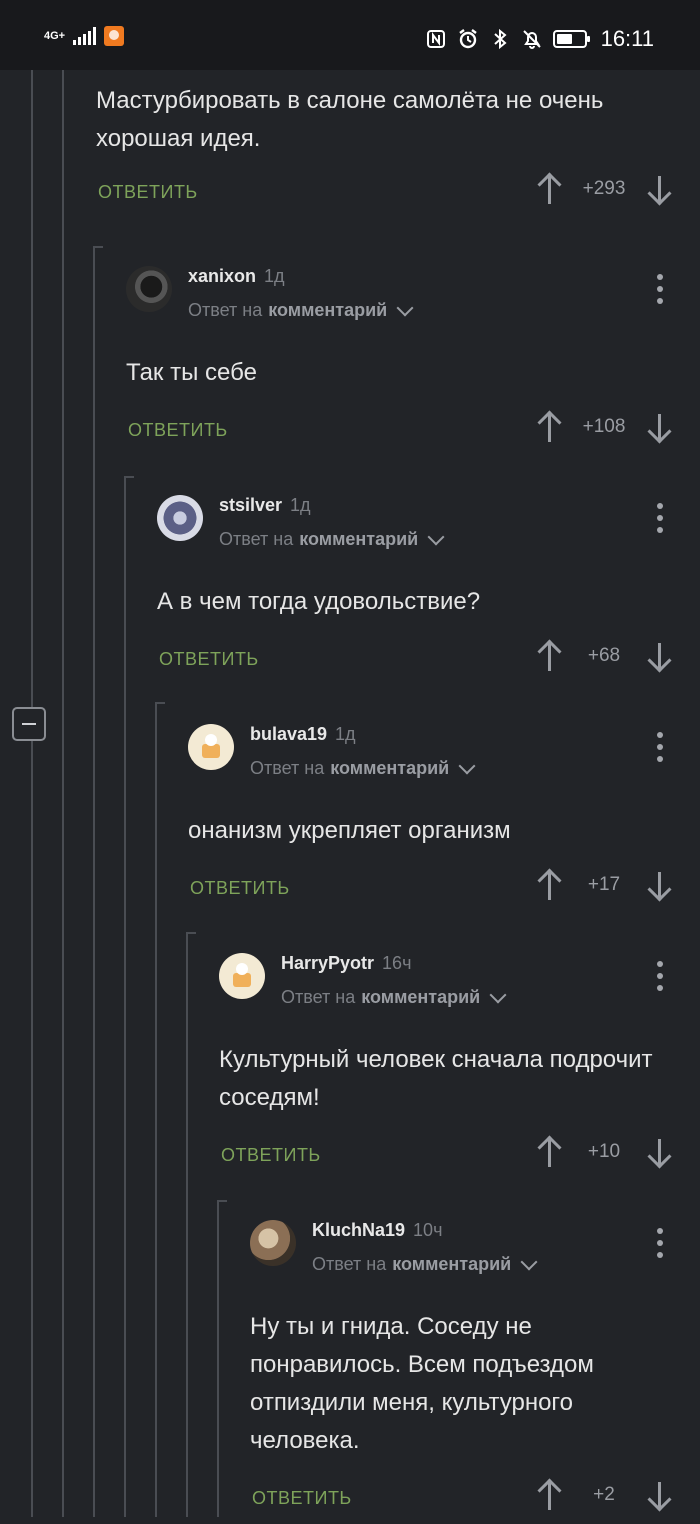 This screenshot has height=1524, width=700. I want to click on comment-text: А в чем тогда удовольствие?, so click(319, 601).